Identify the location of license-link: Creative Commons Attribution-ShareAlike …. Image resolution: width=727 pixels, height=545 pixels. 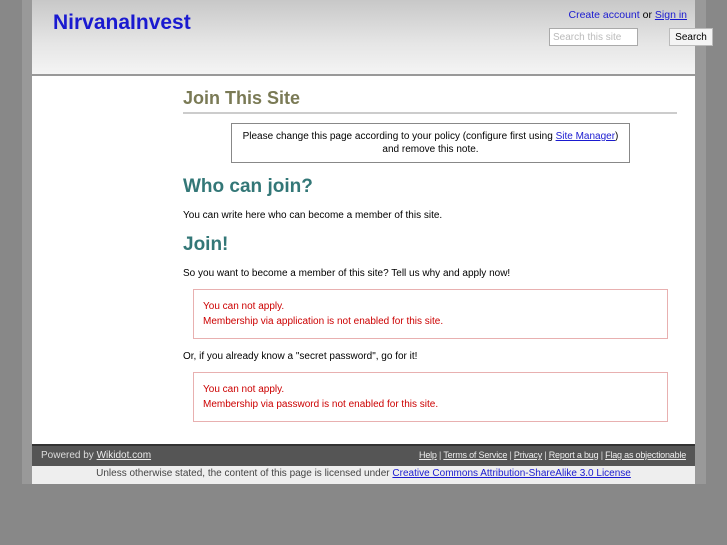
(511, 473).